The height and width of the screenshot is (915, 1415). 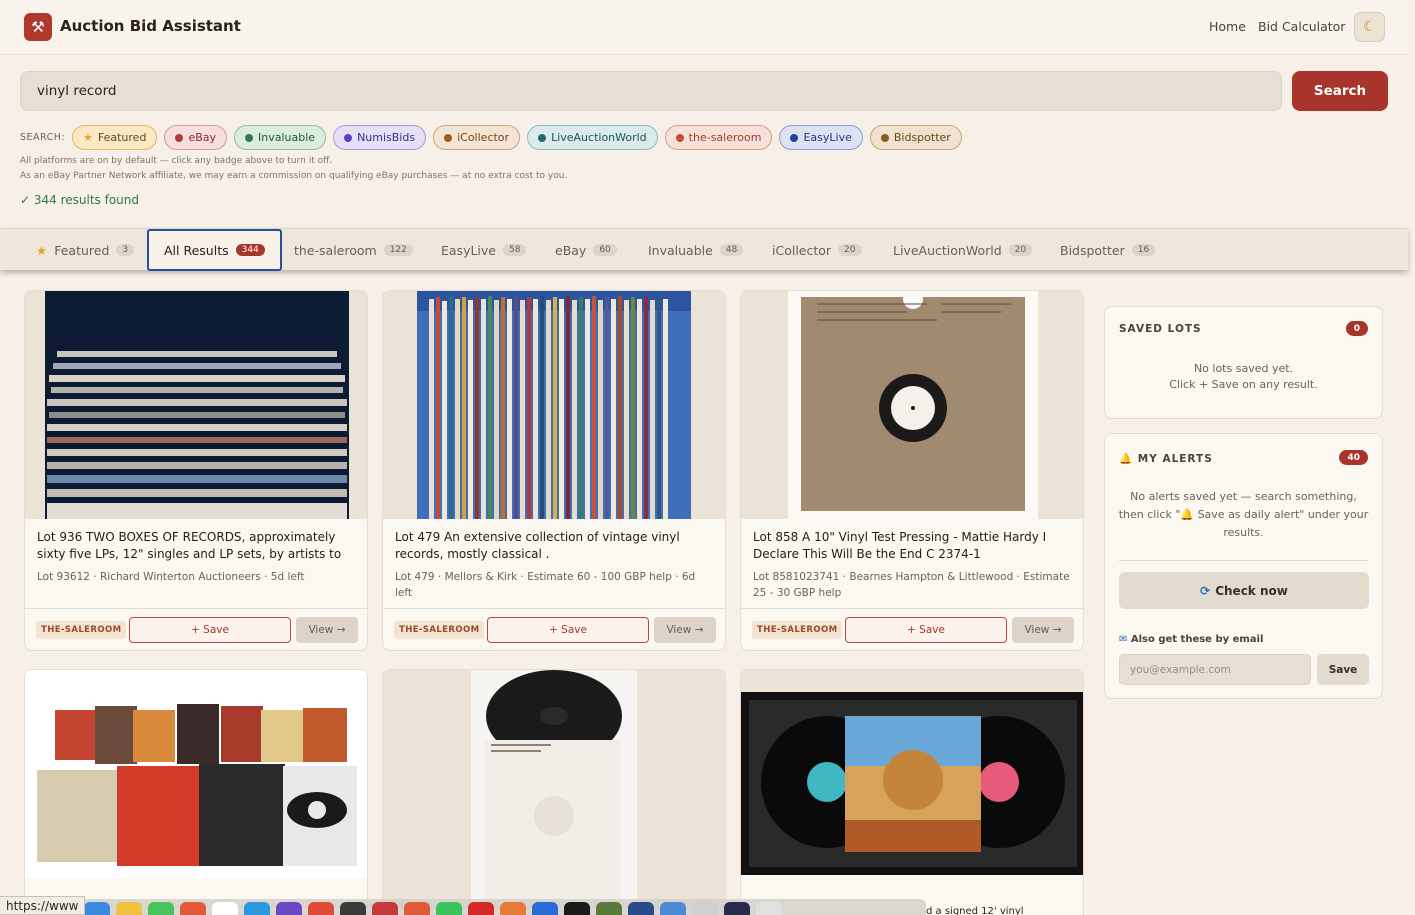 What do you see at coordinates (1108, 250) in the screenshot?
I see `tab-bidspotter: Bidspotter 16` at bounding box center [1108, 250].